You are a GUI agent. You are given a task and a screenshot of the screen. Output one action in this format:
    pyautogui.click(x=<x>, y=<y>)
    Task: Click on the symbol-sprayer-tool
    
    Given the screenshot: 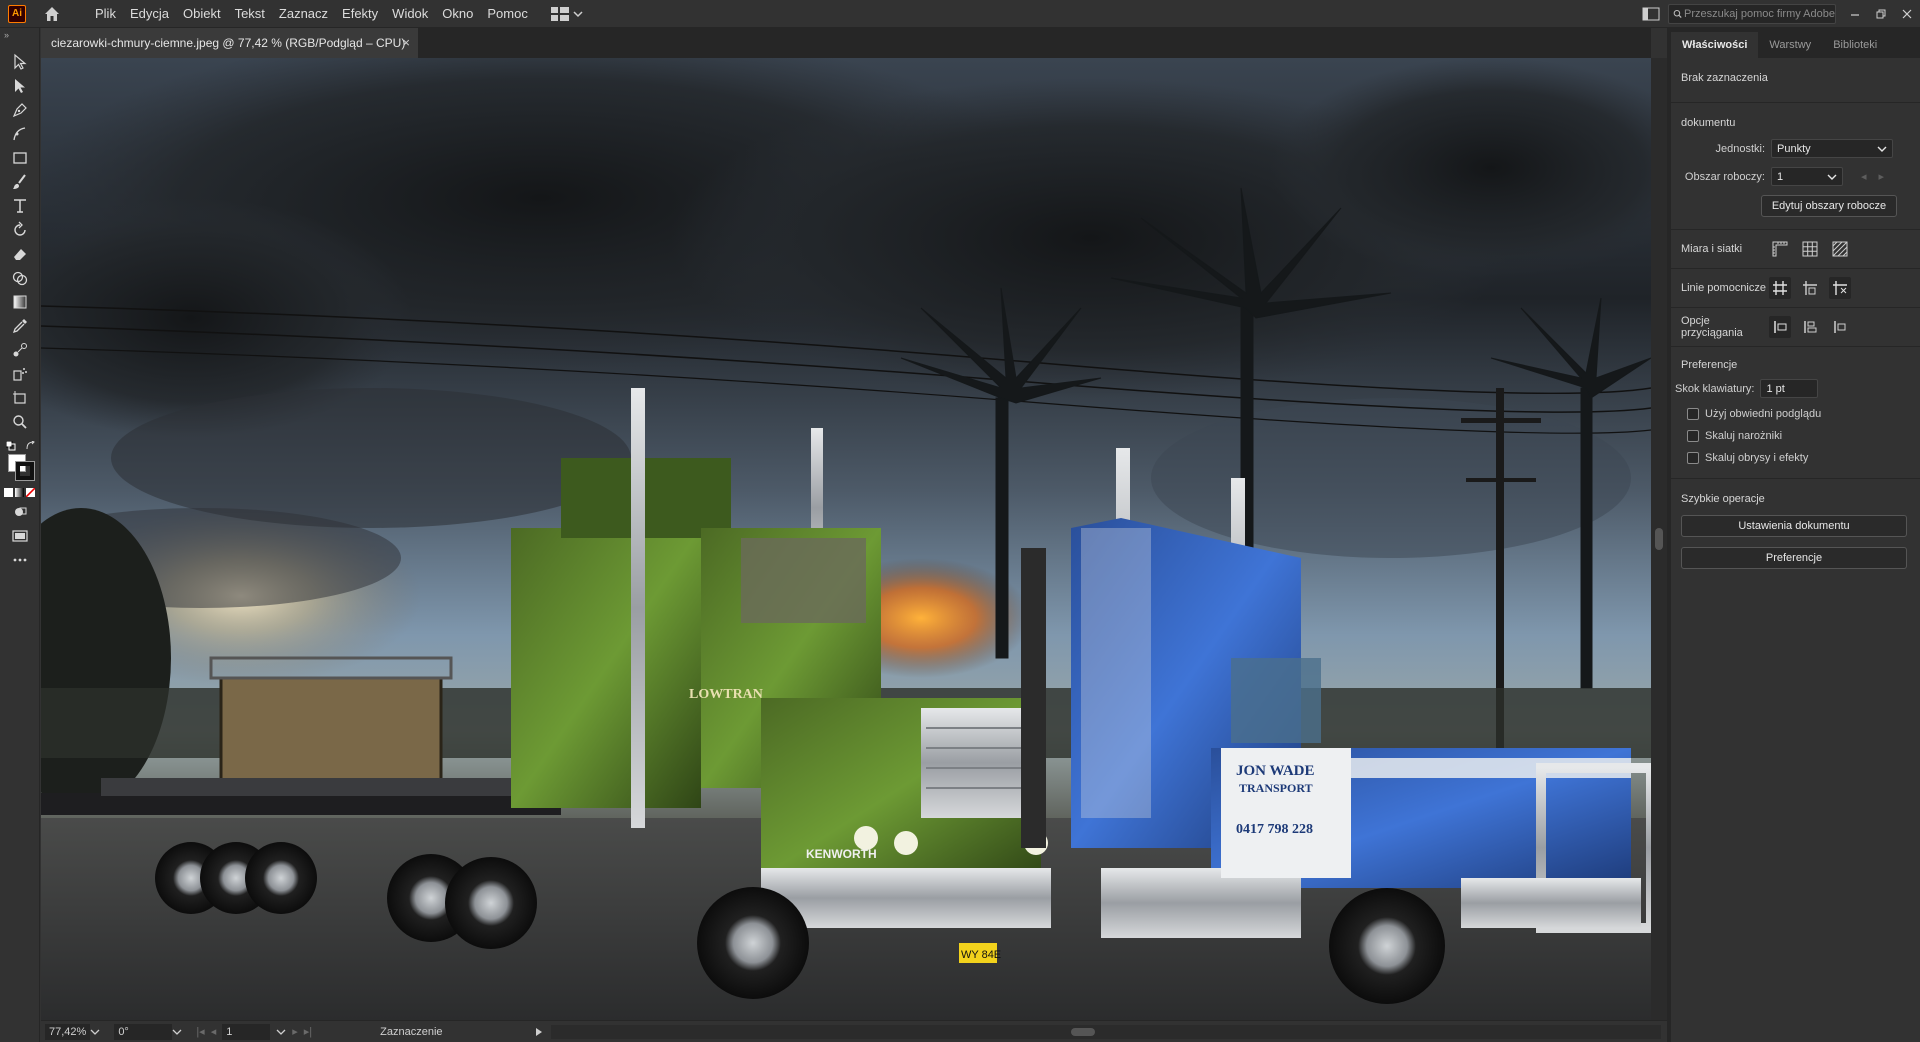 What is the action you would take?
    pyautogui.click(x=20, y=374)
    